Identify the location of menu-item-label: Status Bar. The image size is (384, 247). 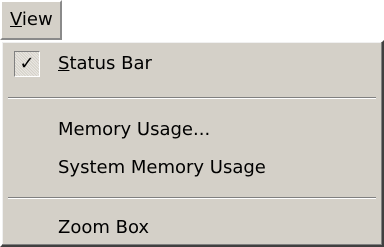
(105, 63).